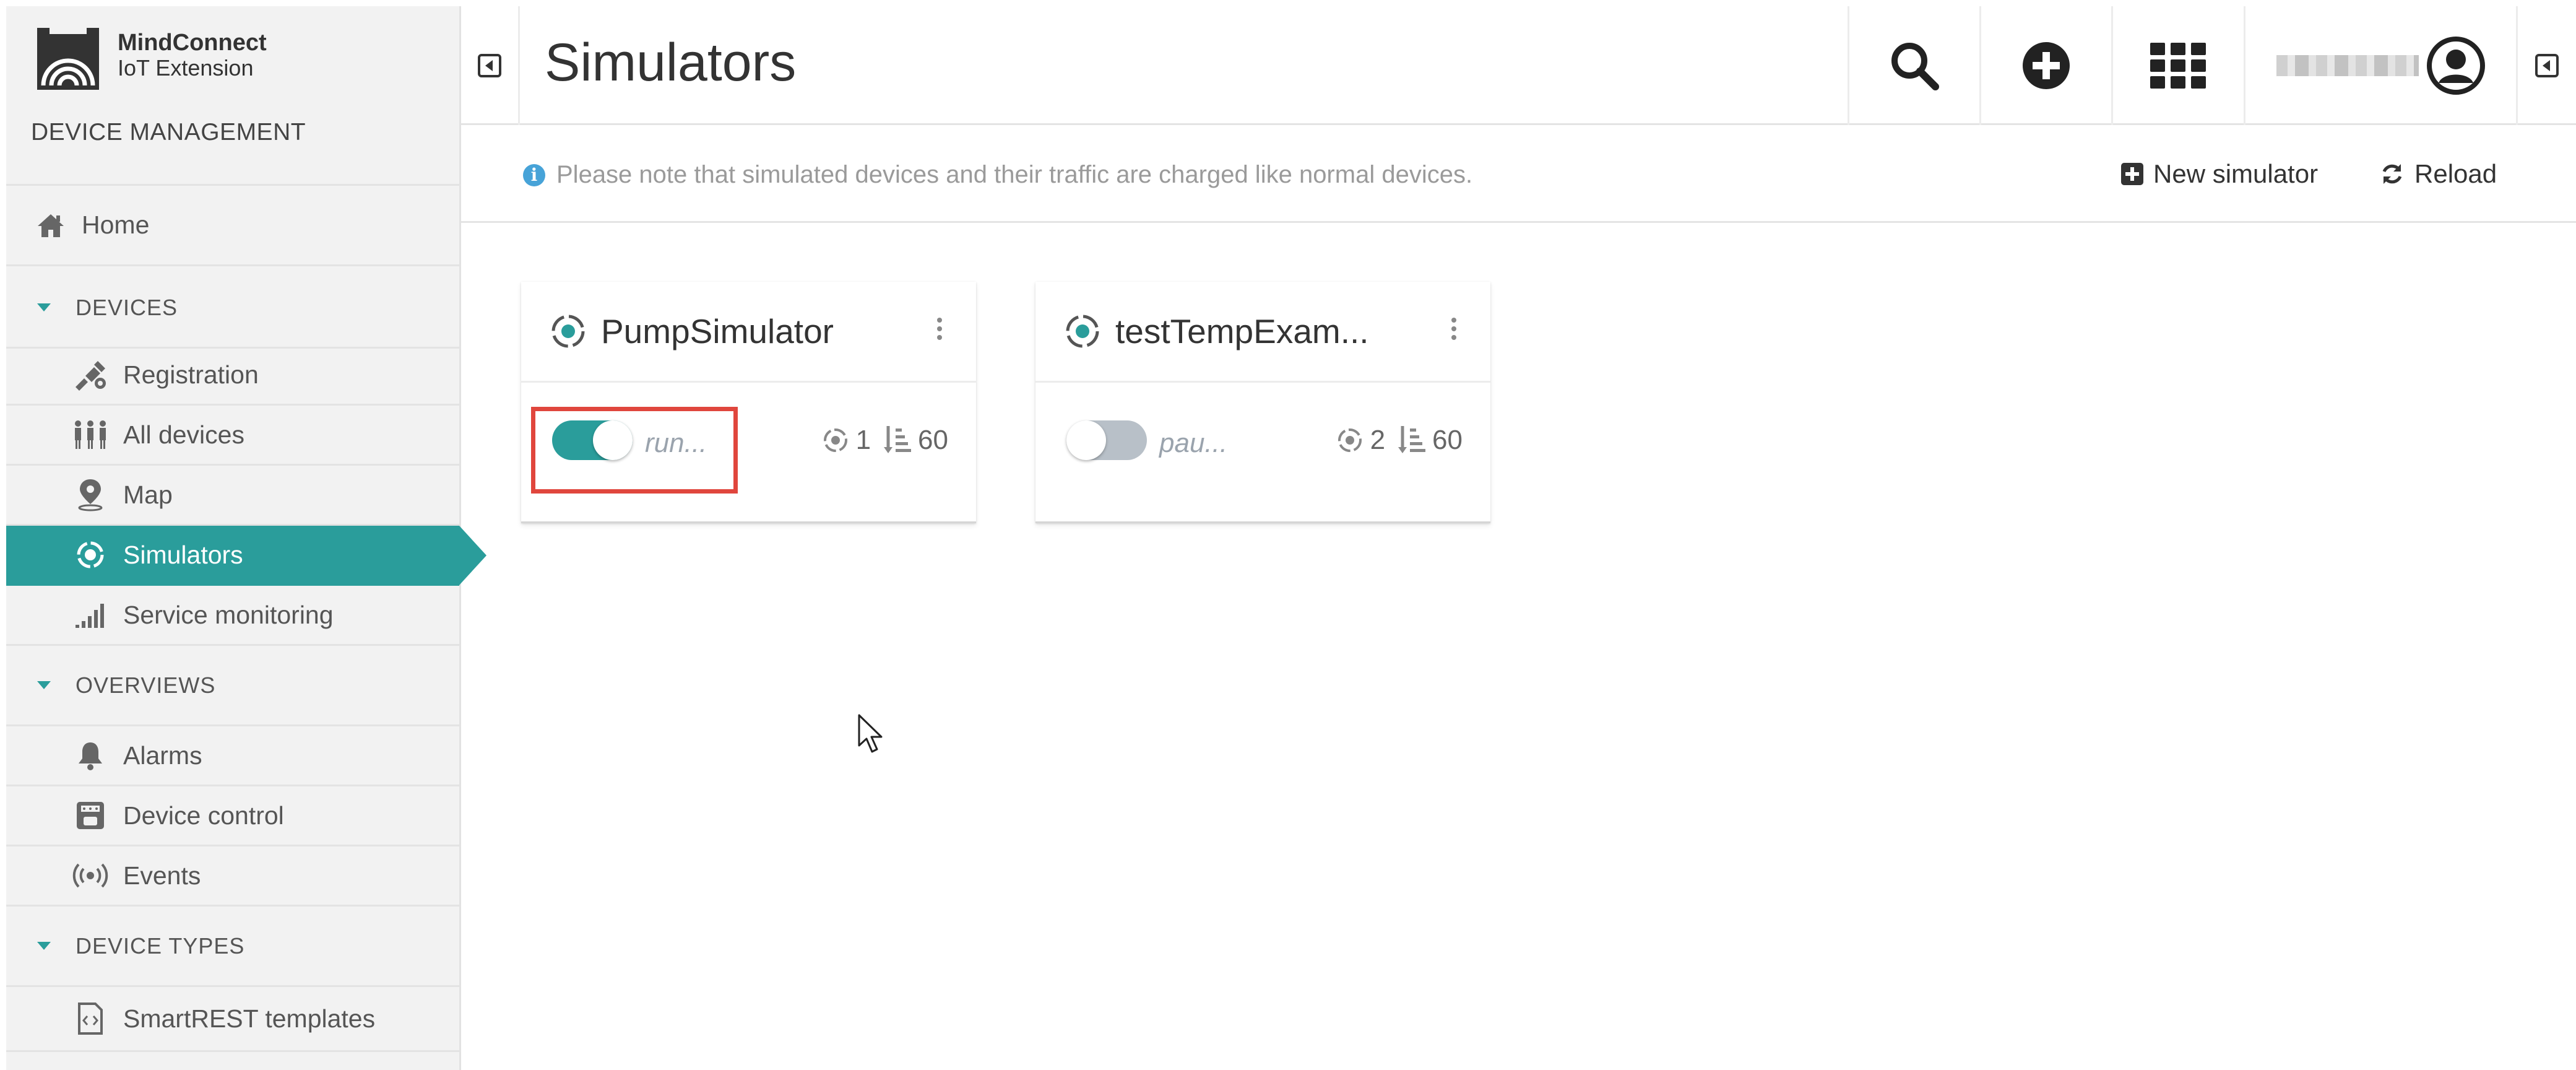 The height and width of the screenshot is (1070, 2576). What do you see at coordinates (2236, 173) in the screenshot?
I see `new-simulator-label: New simulator` at bounding box center [2236, 173].